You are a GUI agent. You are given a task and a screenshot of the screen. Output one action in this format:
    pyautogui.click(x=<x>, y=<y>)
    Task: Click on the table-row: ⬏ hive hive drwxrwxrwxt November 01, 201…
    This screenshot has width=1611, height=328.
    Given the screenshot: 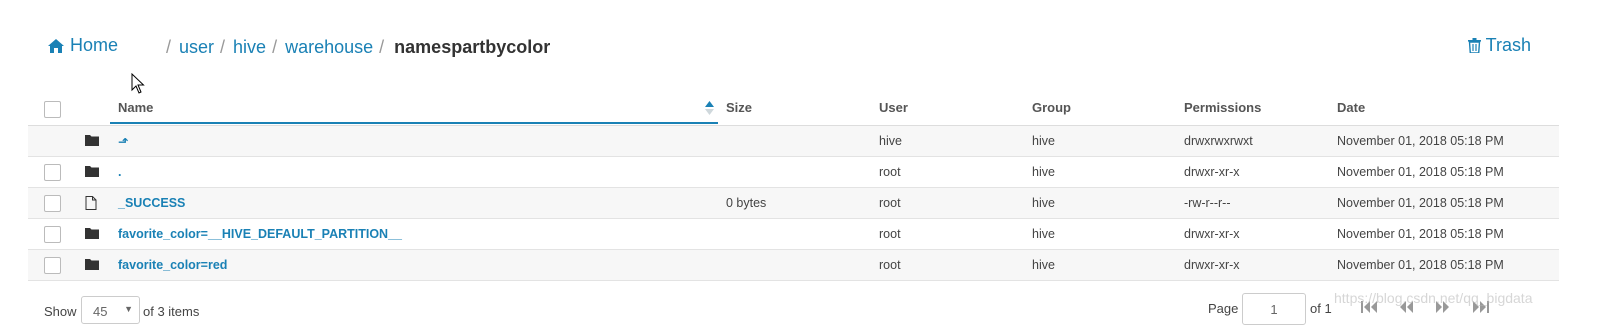 What is the action you would take?
    pyautogui.click(x=793, y=141)
    